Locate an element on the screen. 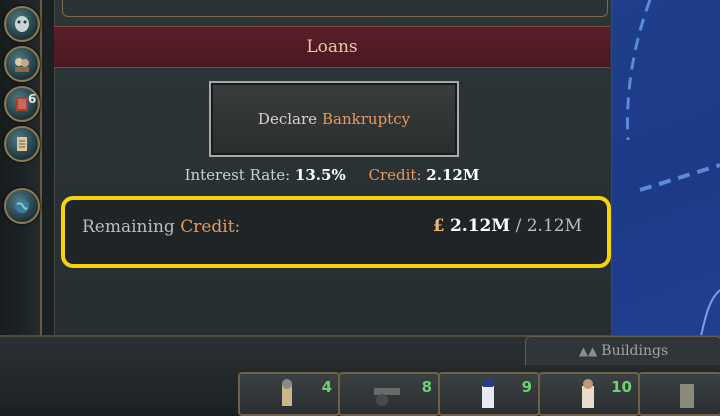  unit-card-infantry: 4 is located at coordinates (289, 394).